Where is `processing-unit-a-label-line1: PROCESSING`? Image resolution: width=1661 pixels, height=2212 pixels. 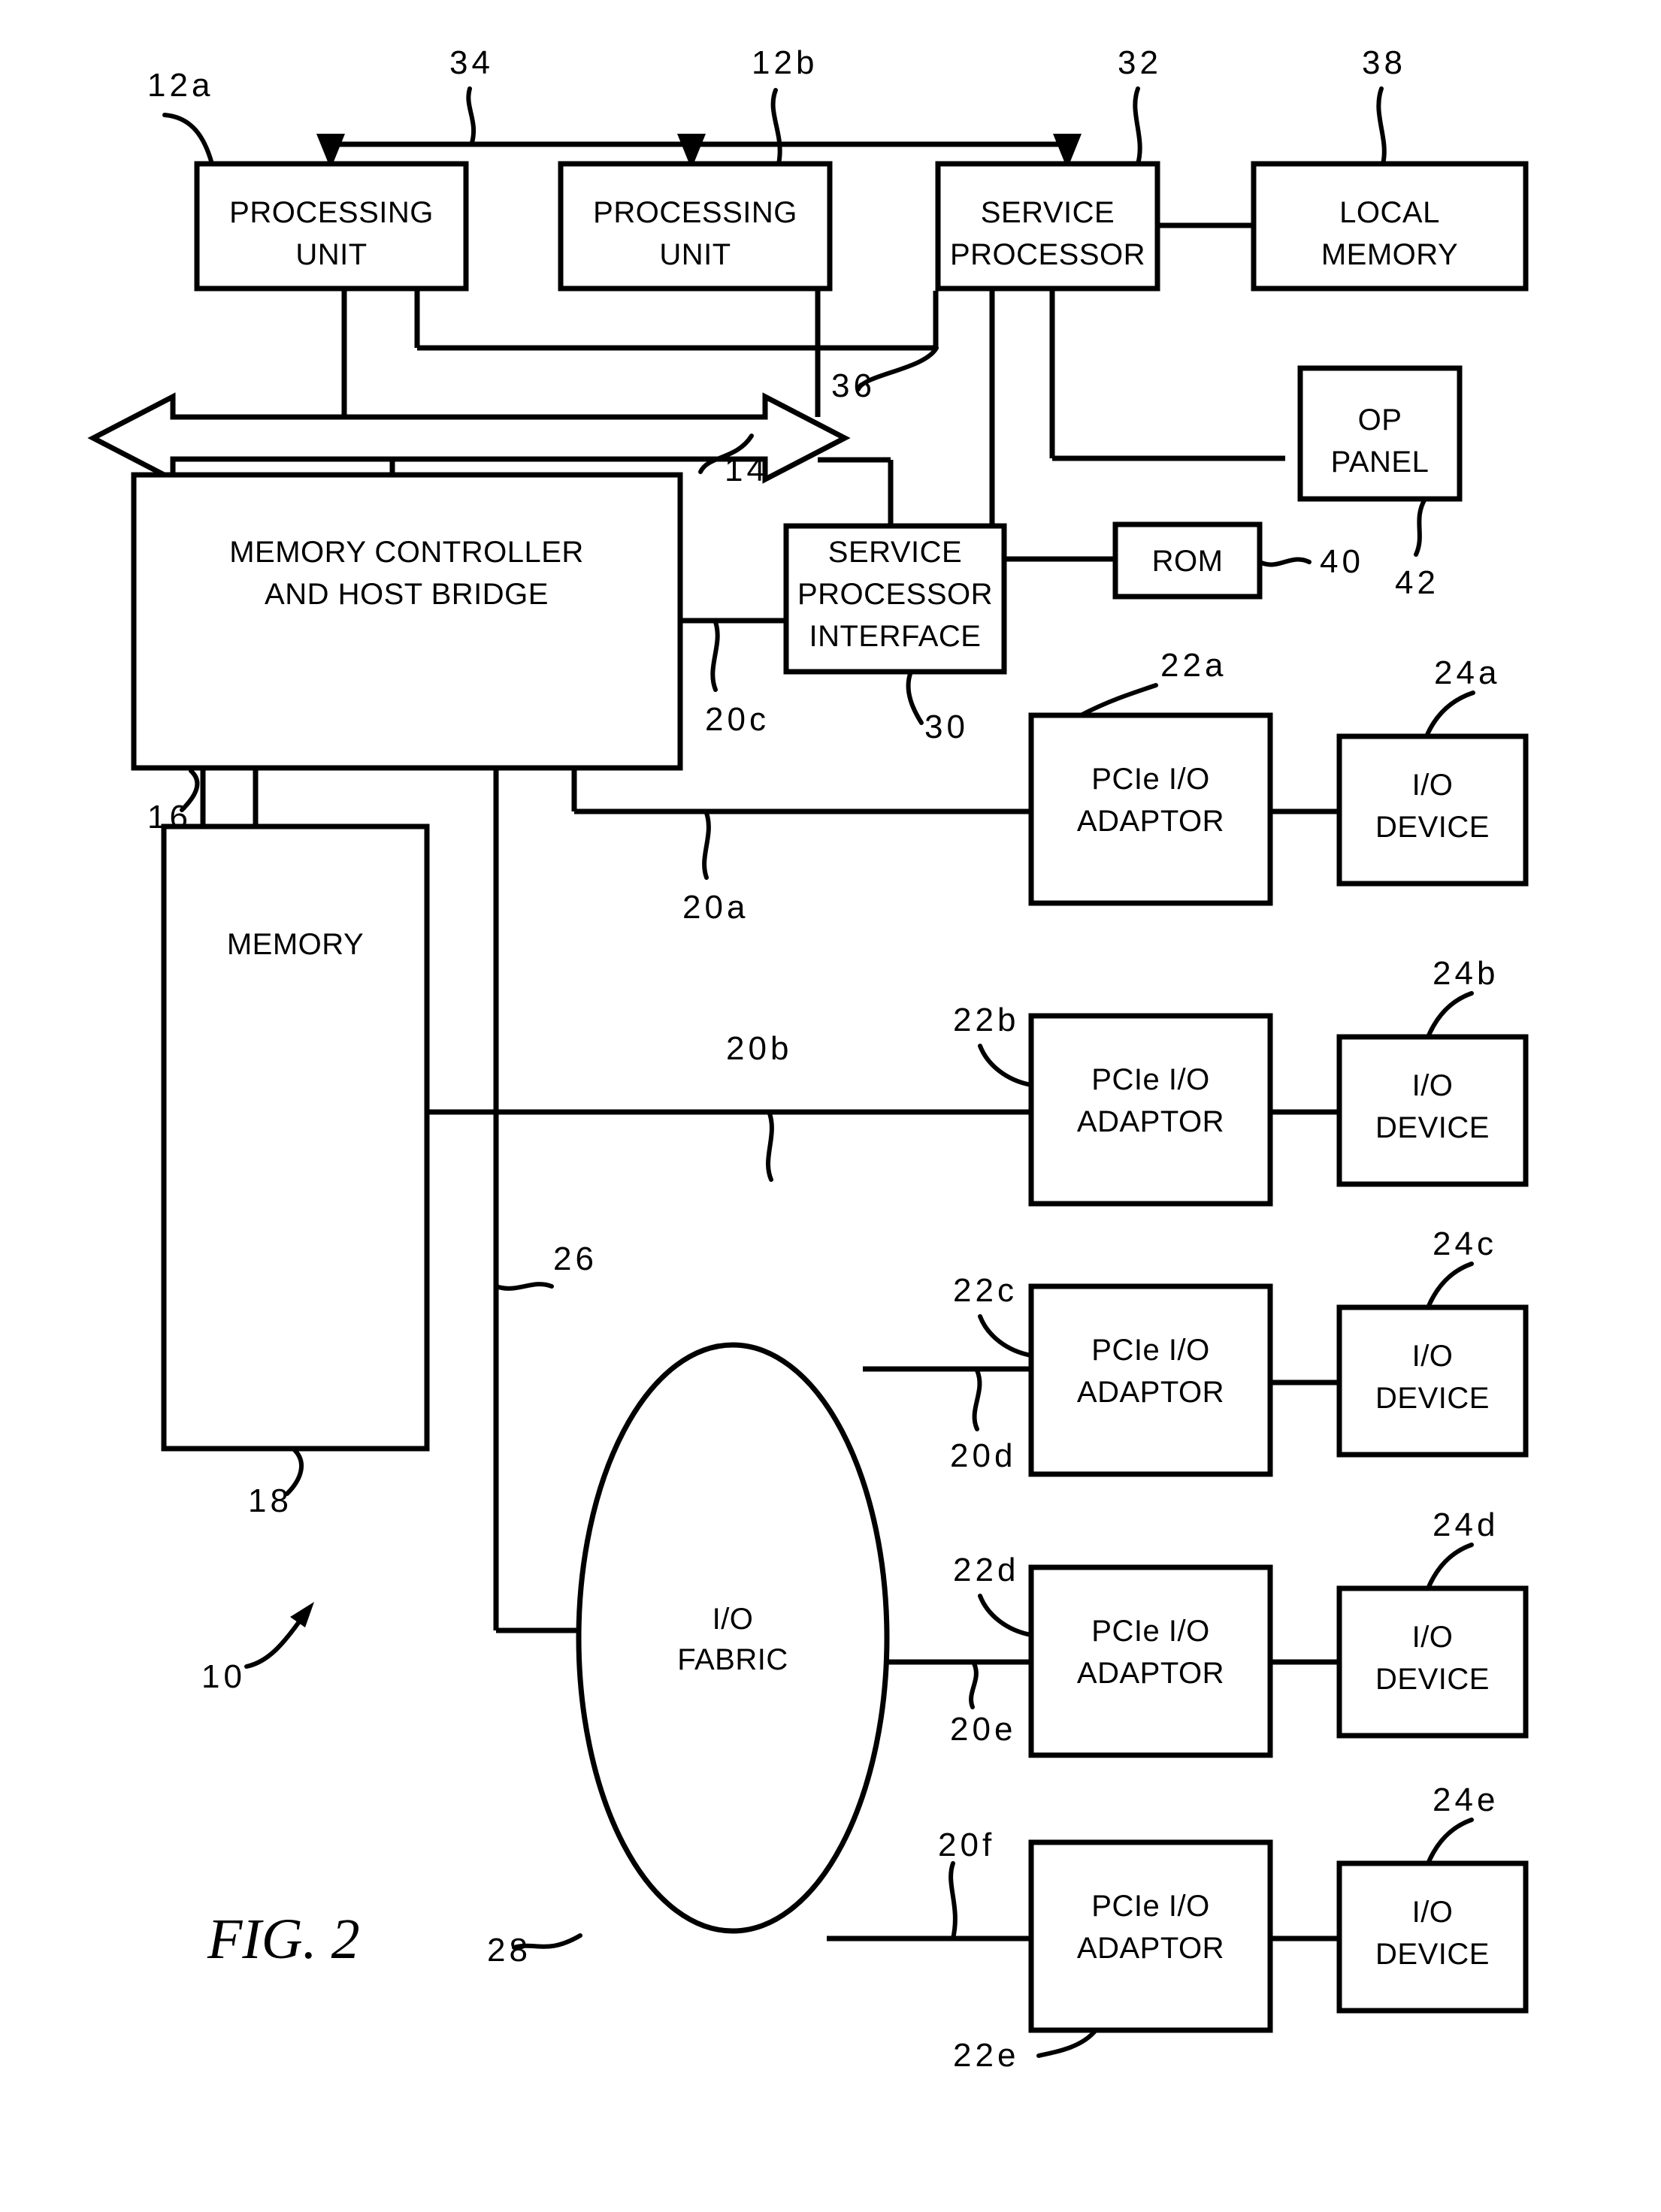
processing-unit-a-label-line1: PROCESSING is located at coordinates (331, 212).